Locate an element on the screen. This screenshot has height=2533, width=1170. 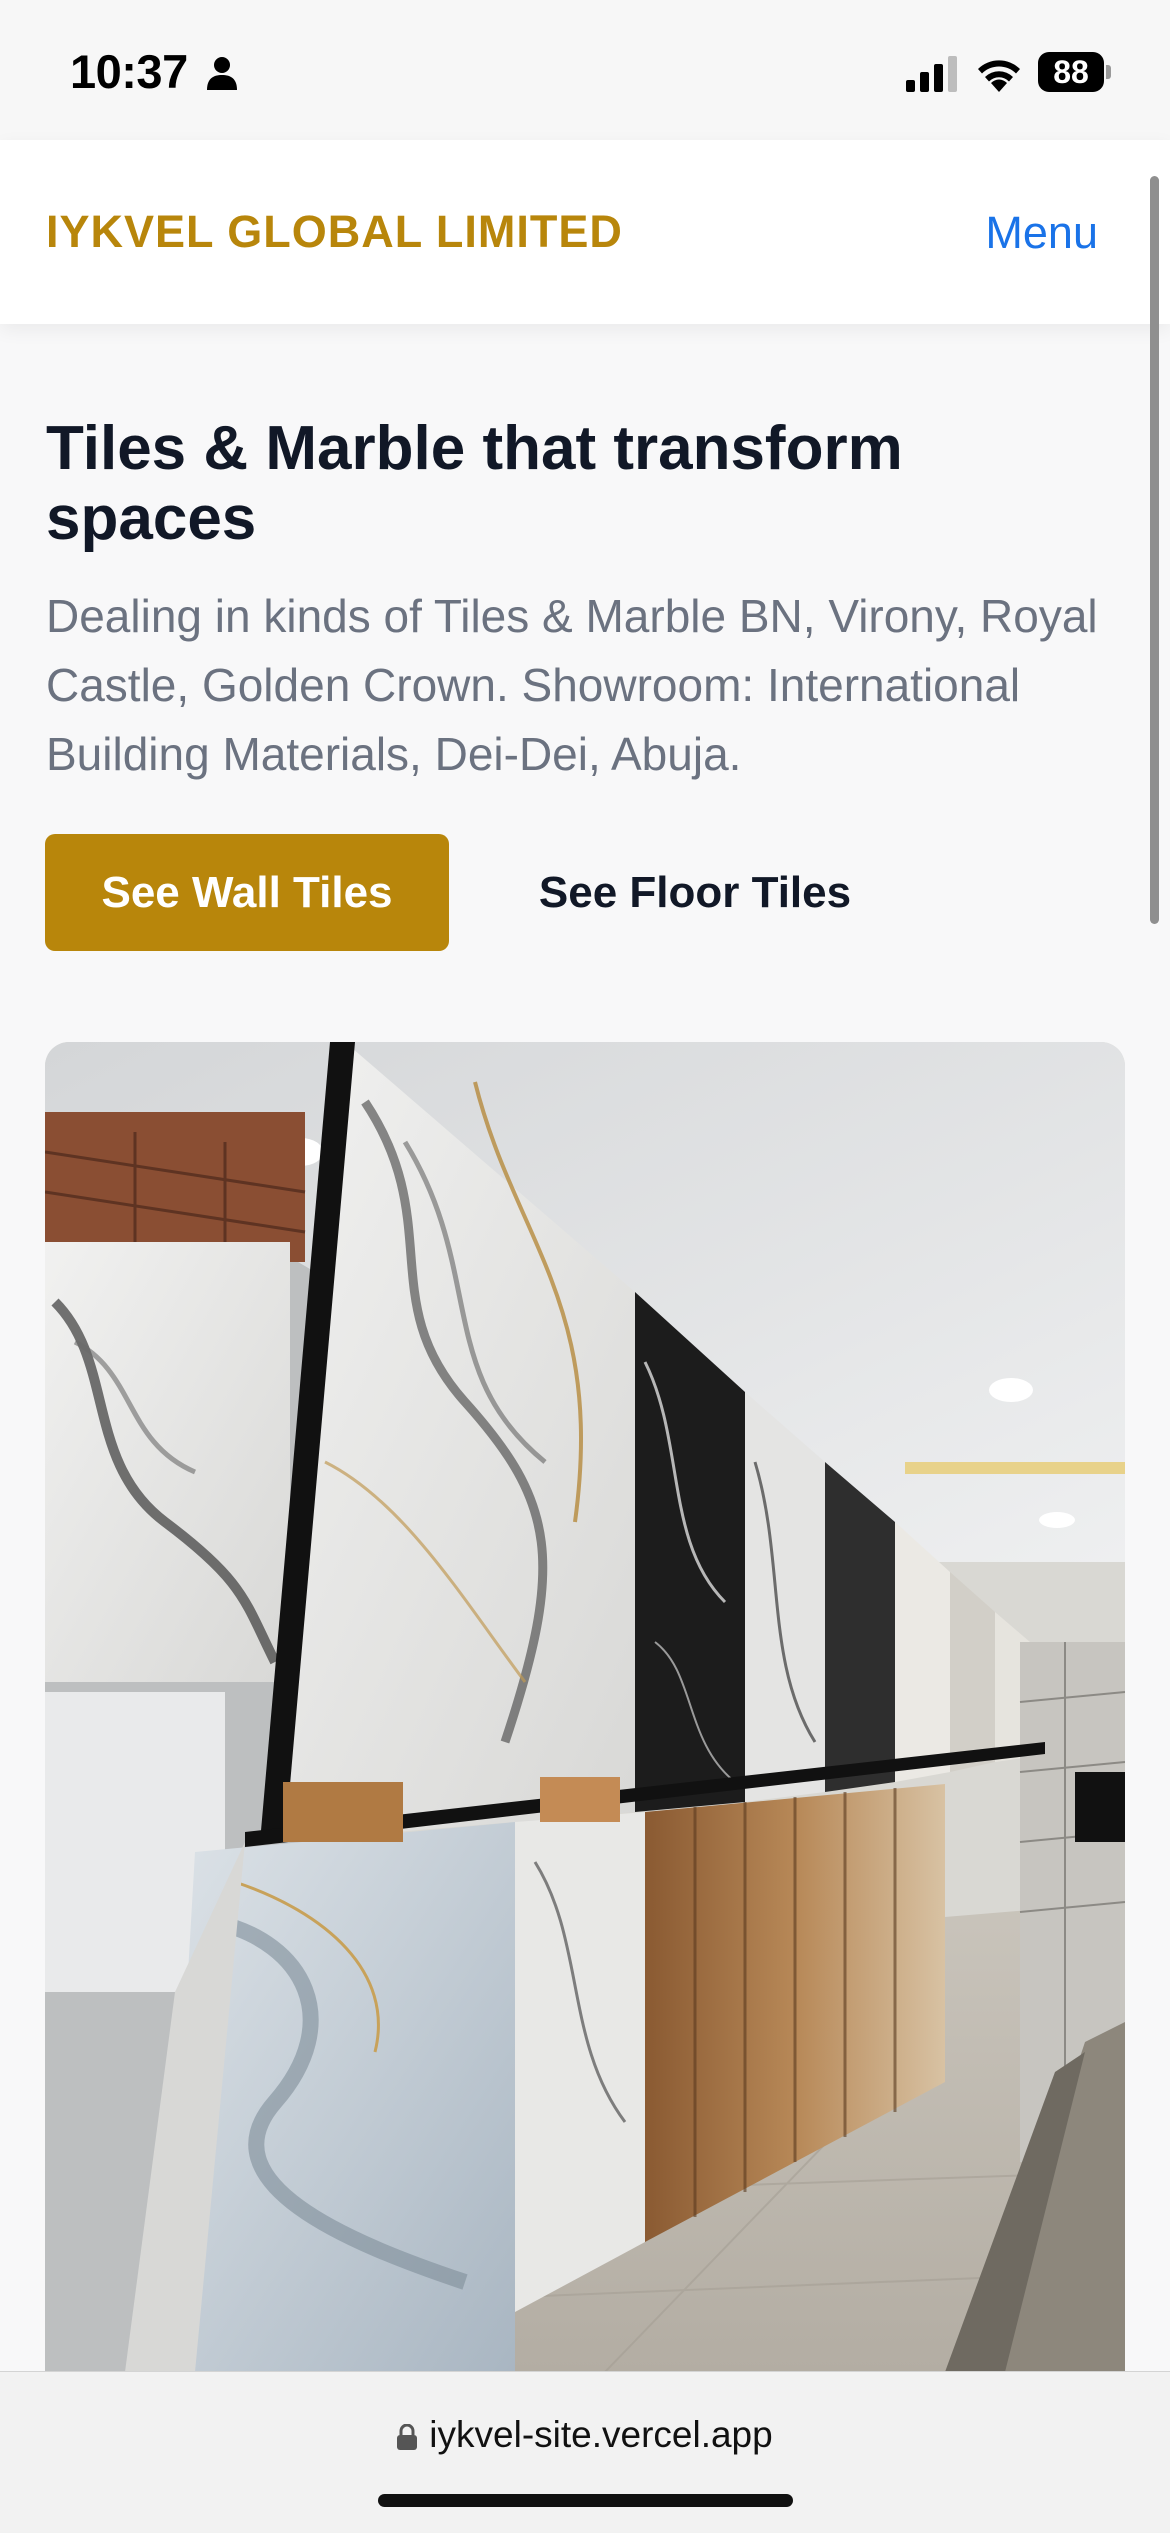
lock-icon is located at coordinates (407, 2437).